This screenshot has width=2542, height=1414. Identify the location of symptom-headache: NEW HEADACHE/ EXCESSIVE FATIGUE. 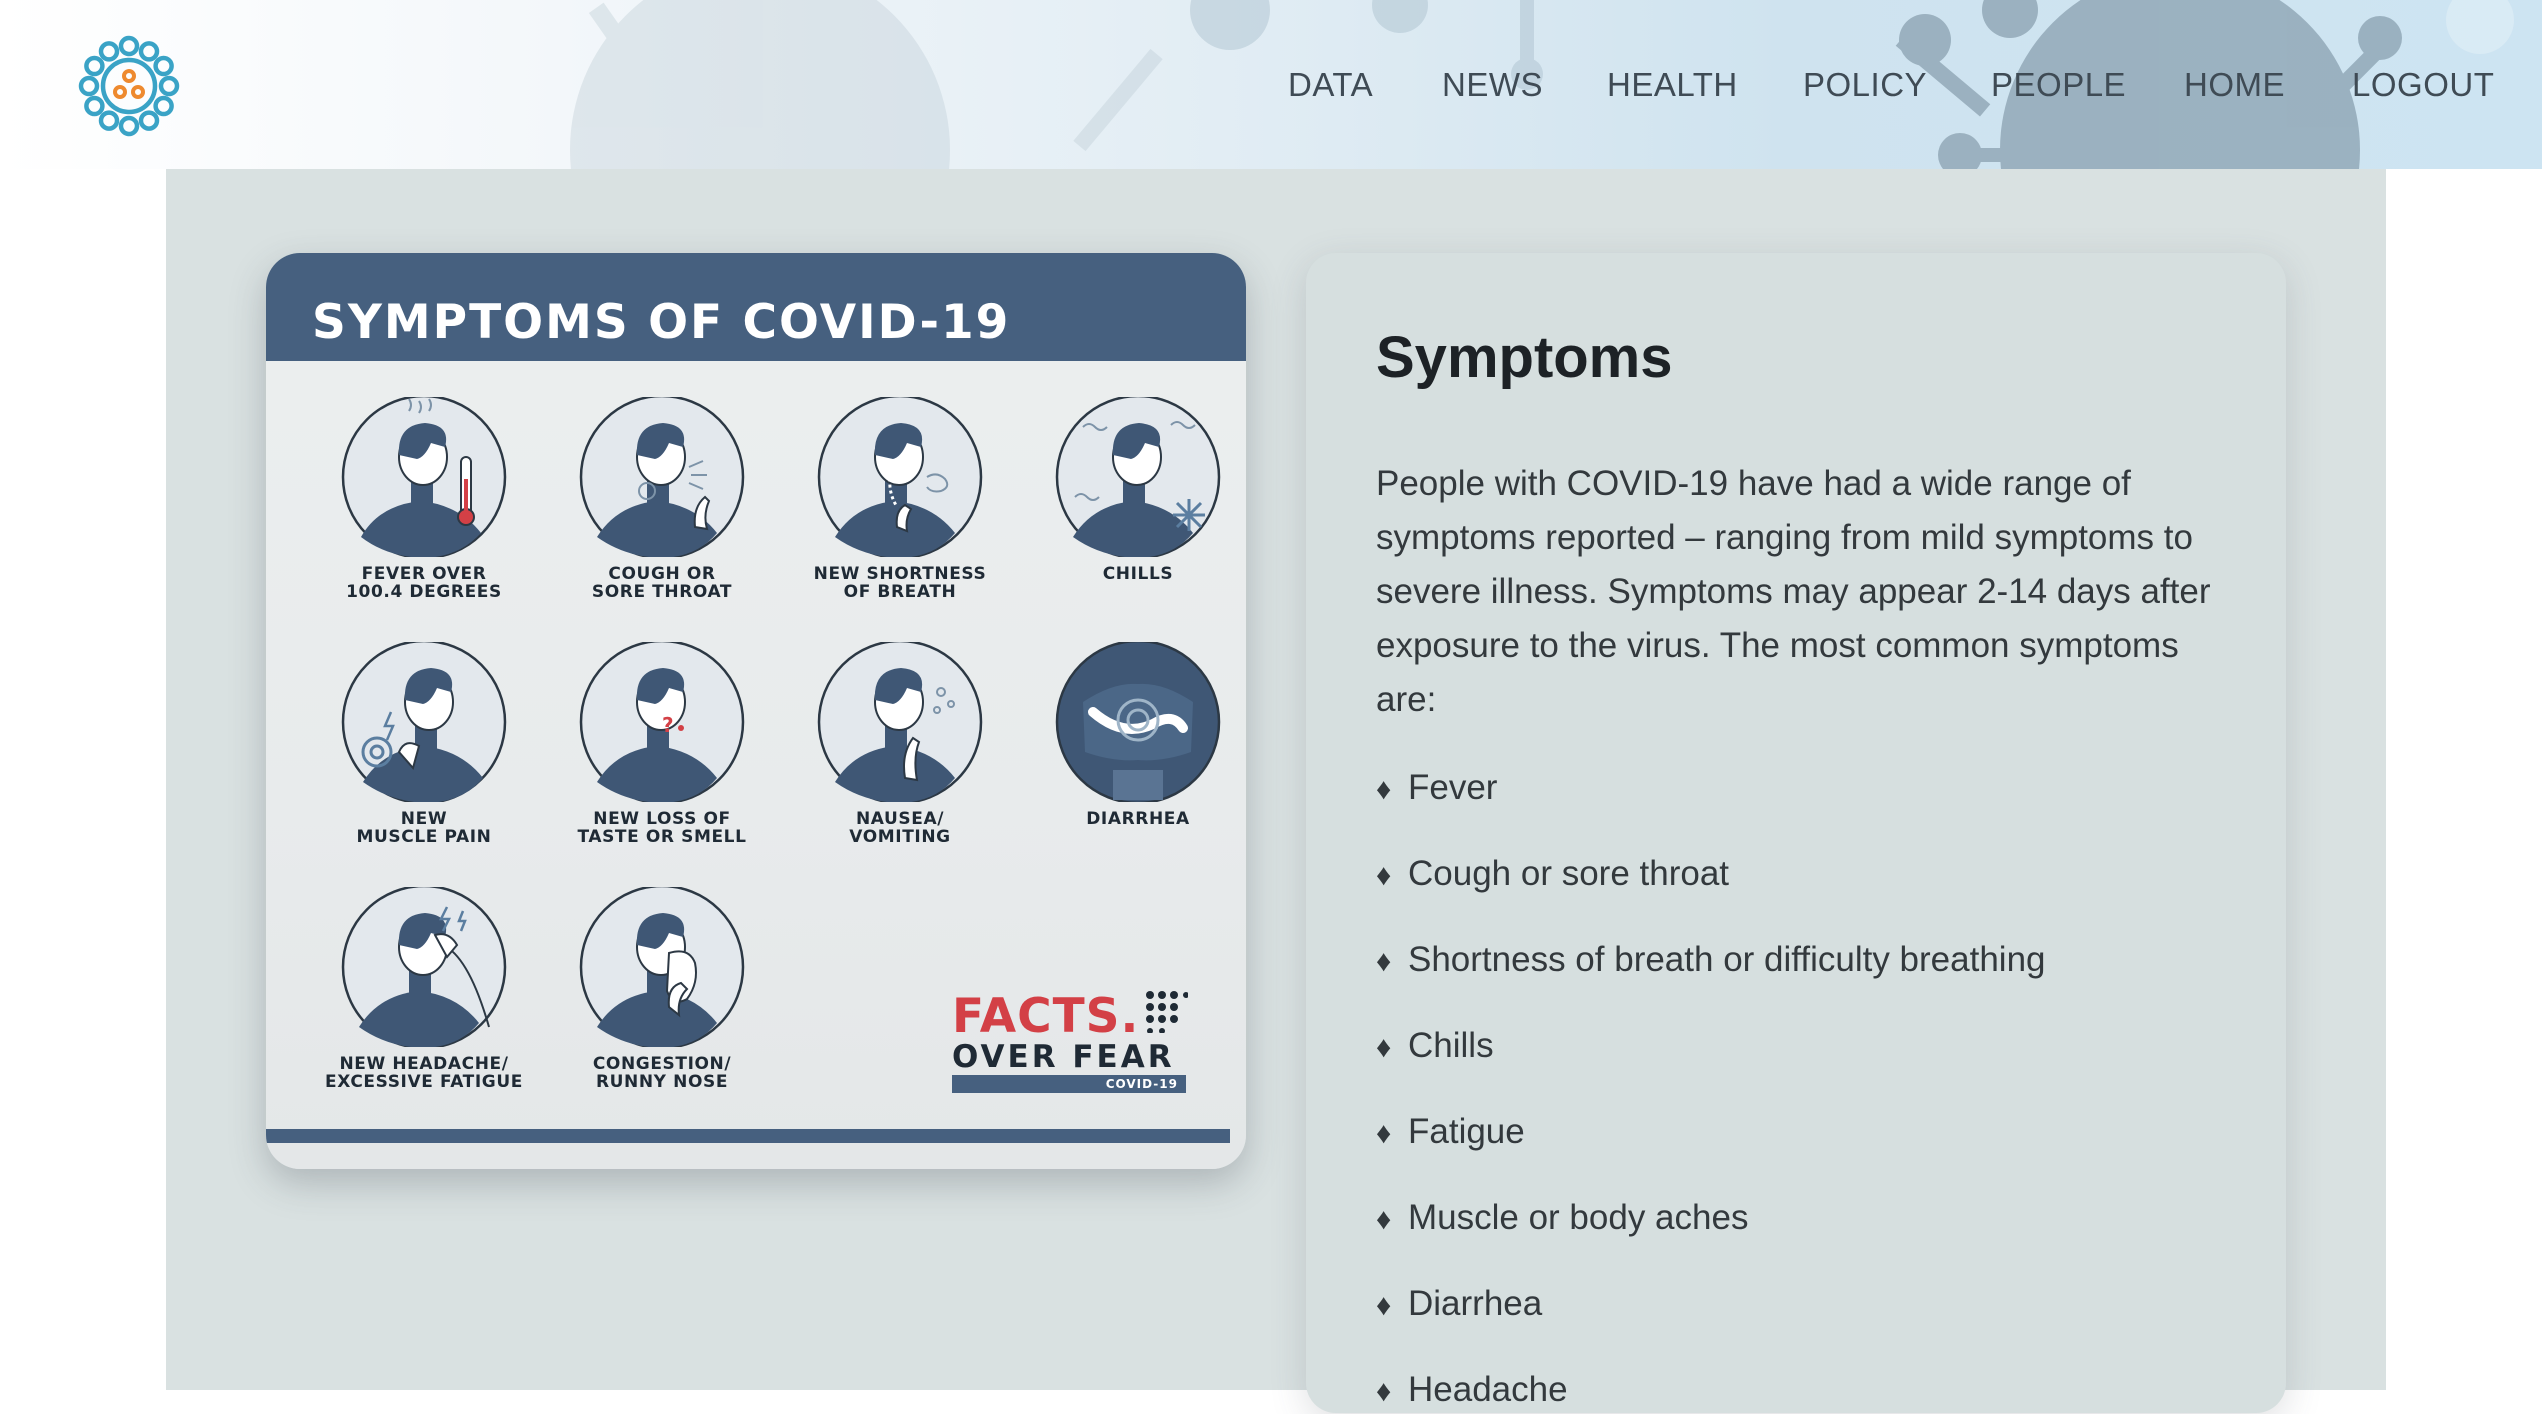
(424, 989).